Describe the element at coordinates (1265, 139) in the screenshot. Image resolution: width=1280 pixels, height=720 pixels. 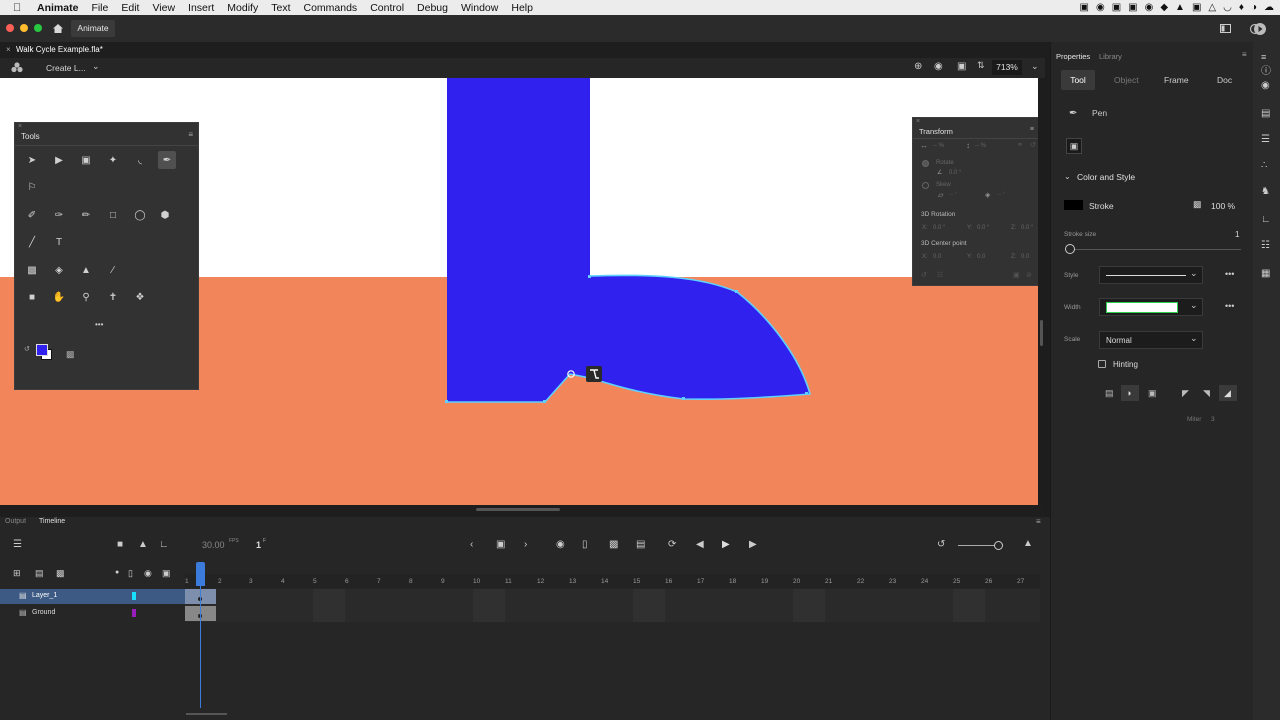
I see `library-icon: ☰` at that location.